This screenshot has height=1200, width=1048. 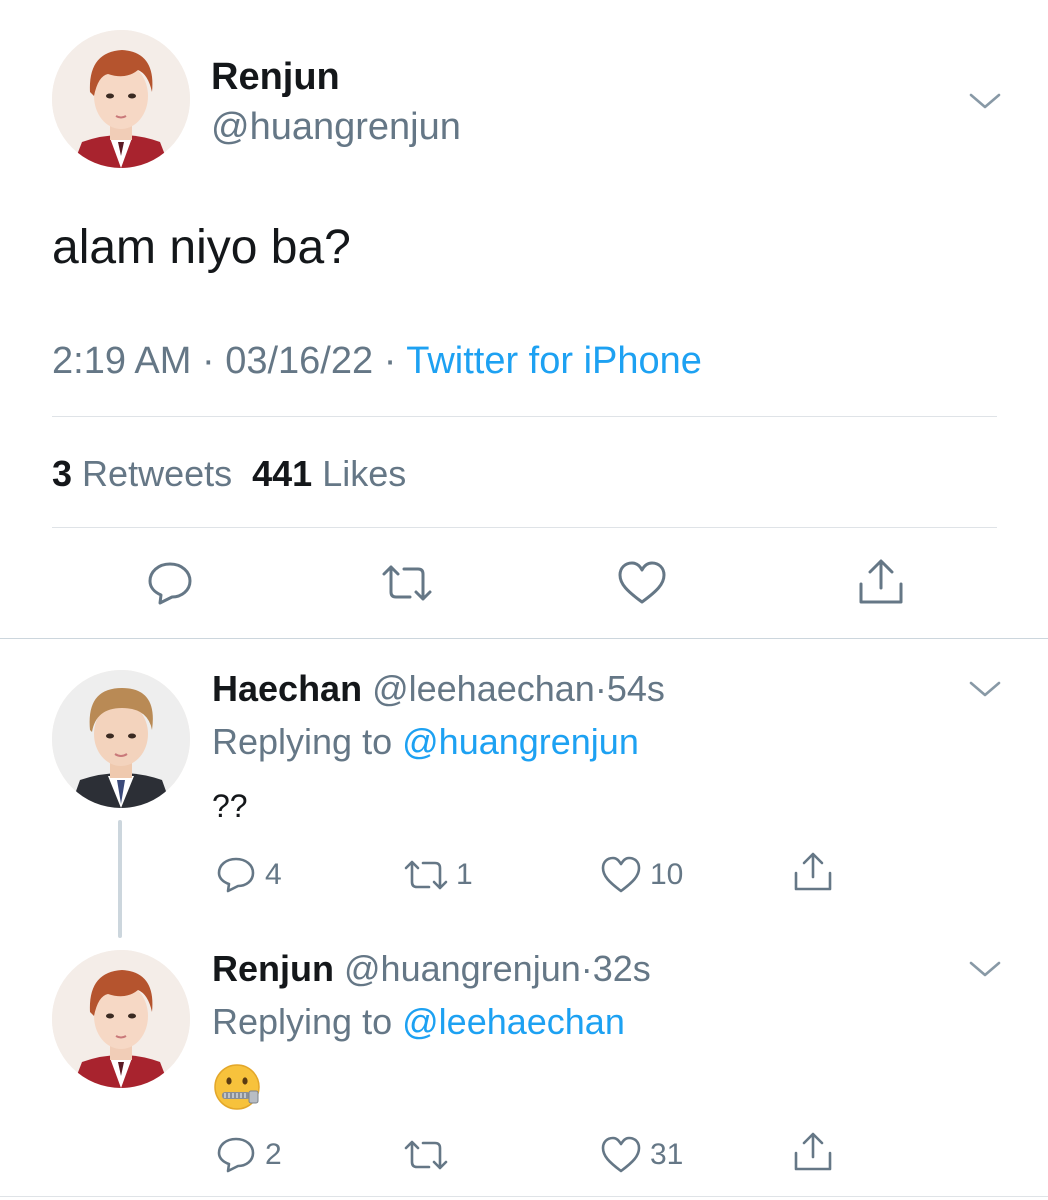 I want to click on retweets-label: Retweets, so click(x=157, y=473).